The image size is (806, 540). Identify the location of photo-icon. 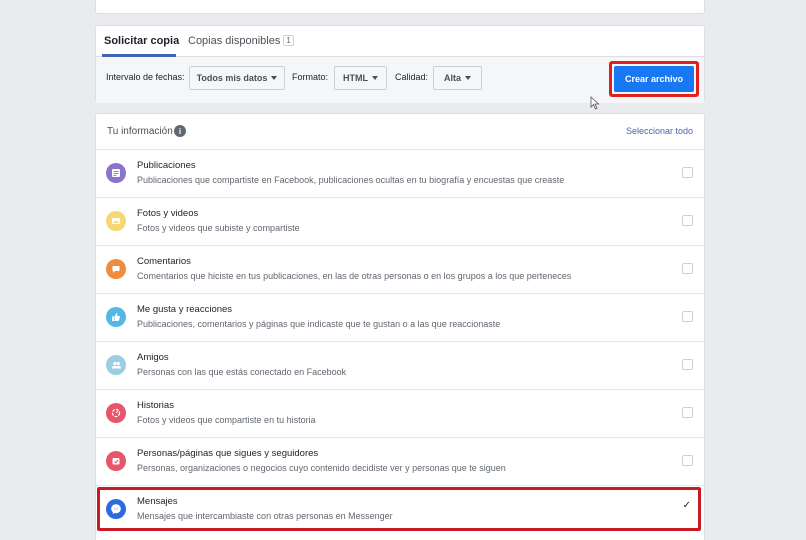
(116, 221).